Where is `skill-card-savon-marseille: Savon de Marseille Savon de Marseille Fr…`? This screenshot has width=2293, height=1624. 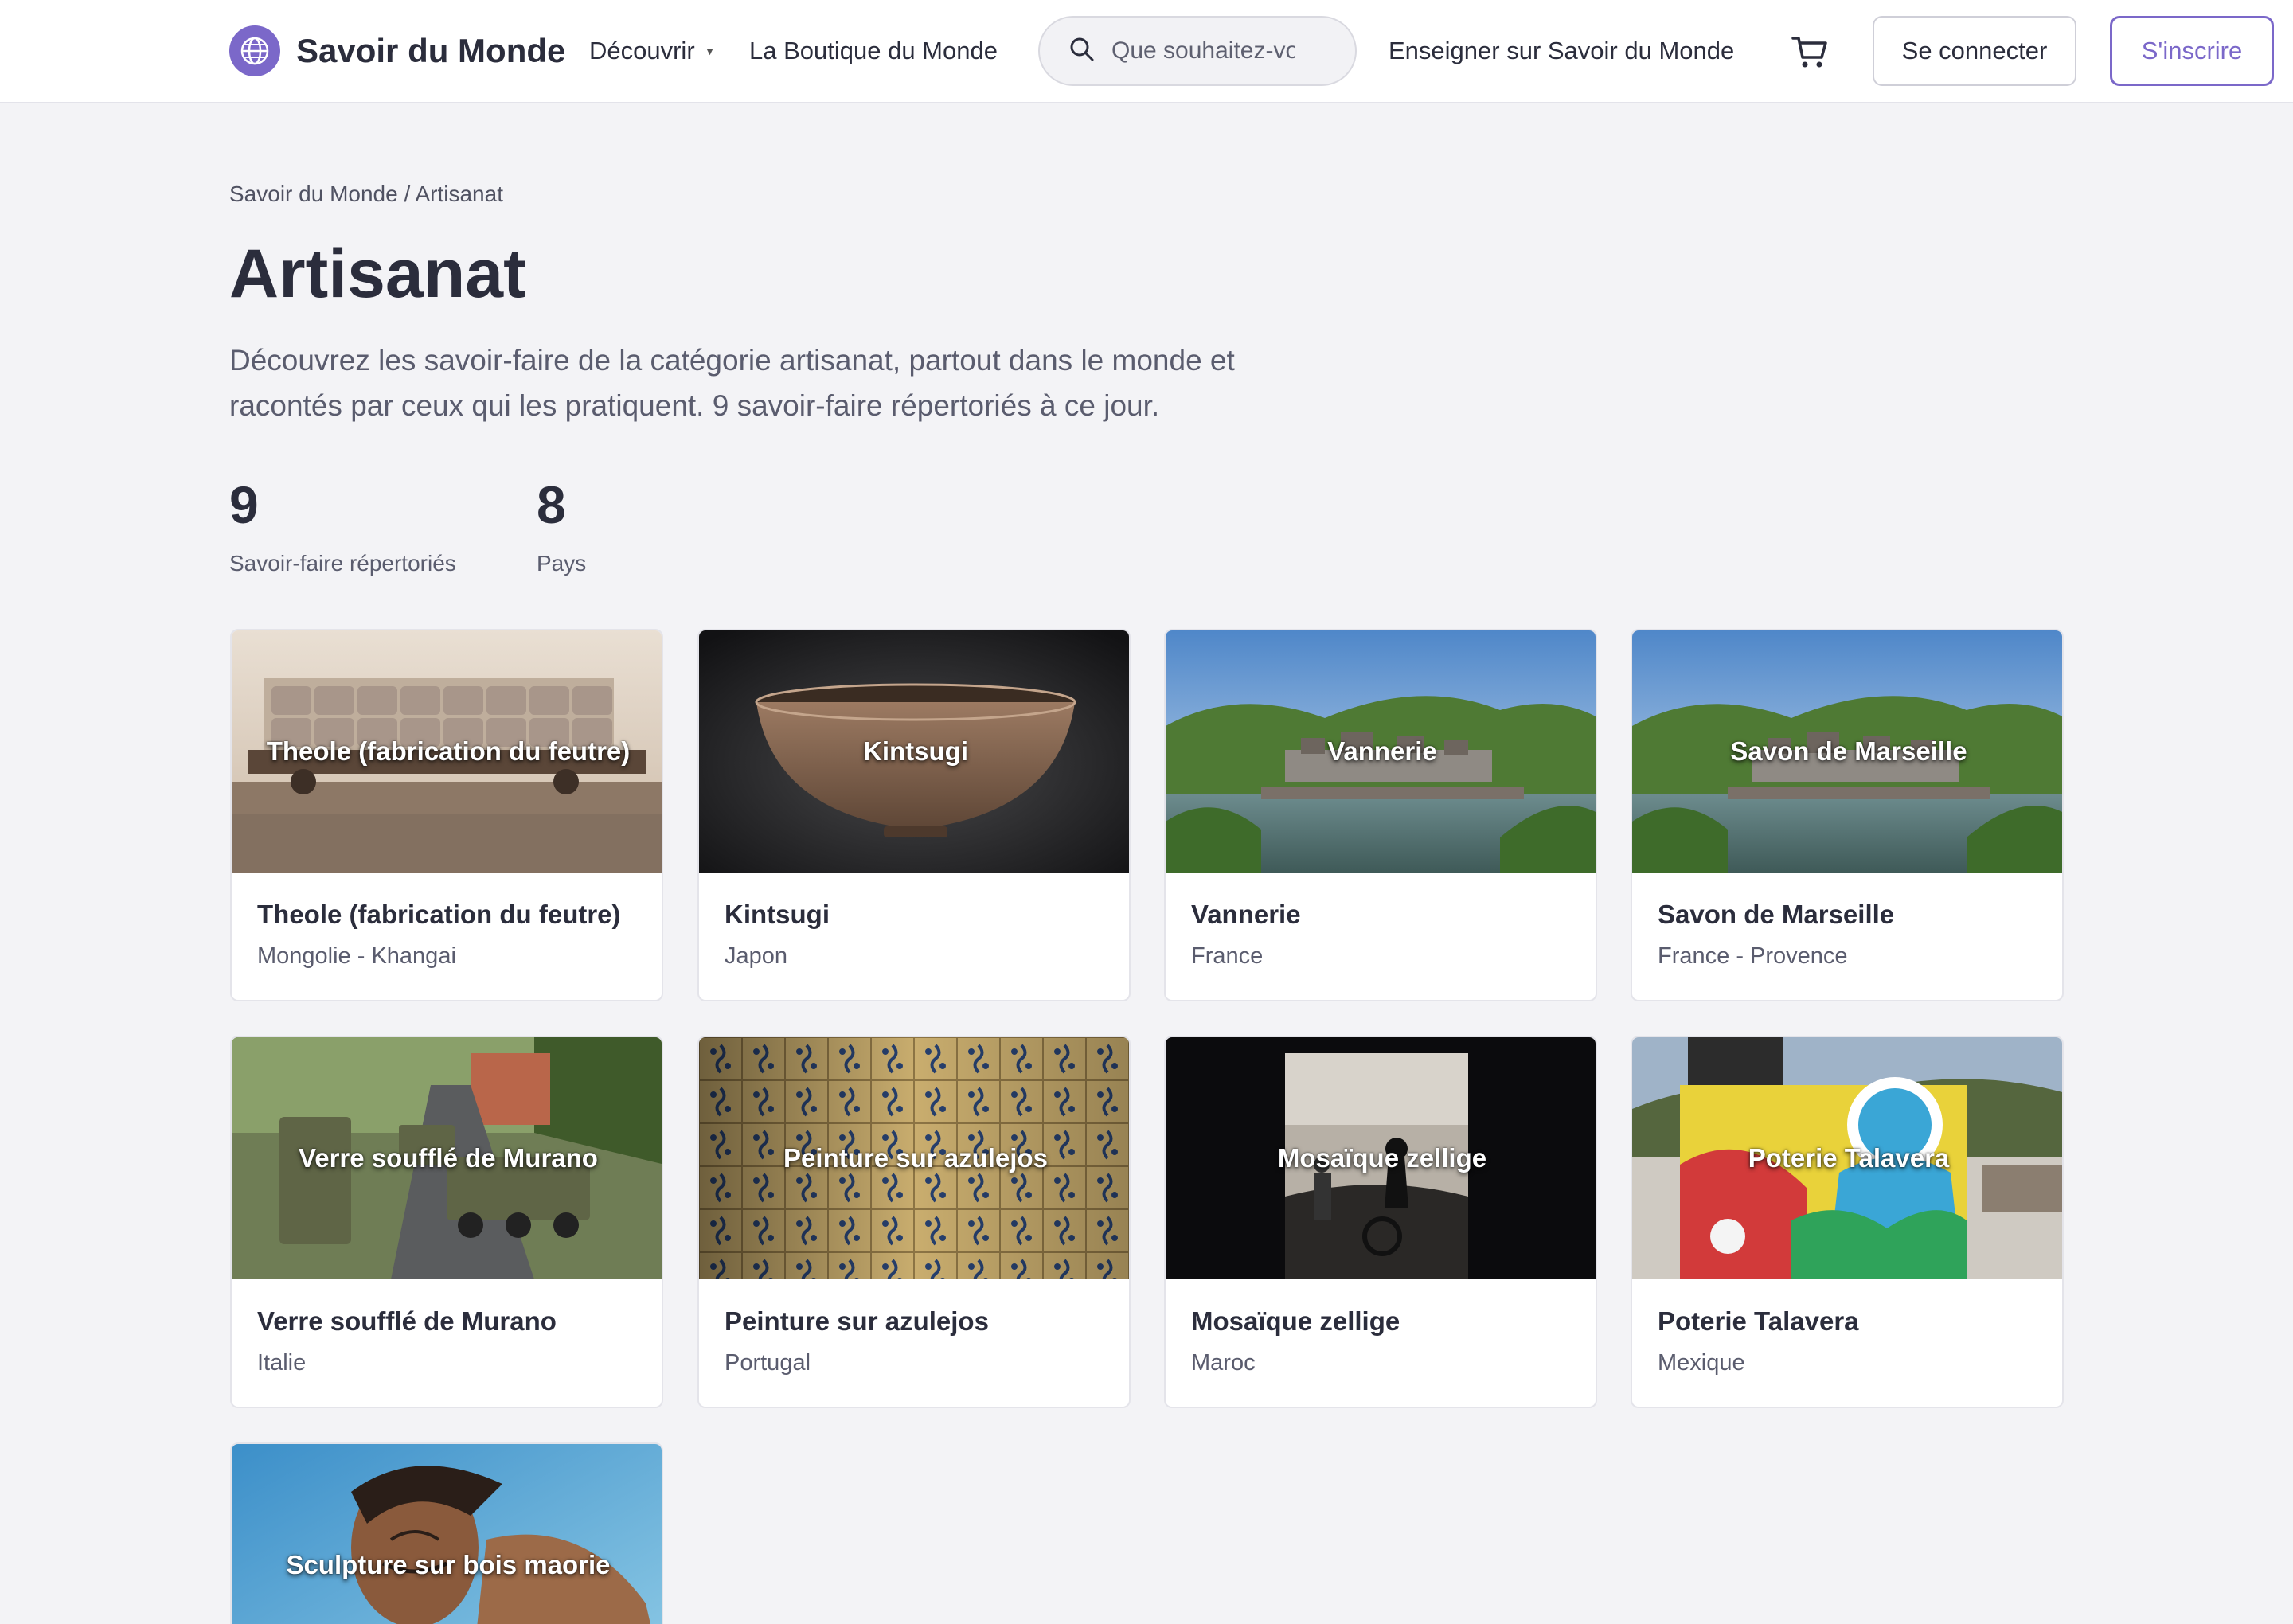
skill-card-savon-marseille: Savon de Marseille Savon de Marseille Fr… is located at coordinates (1847, 815).